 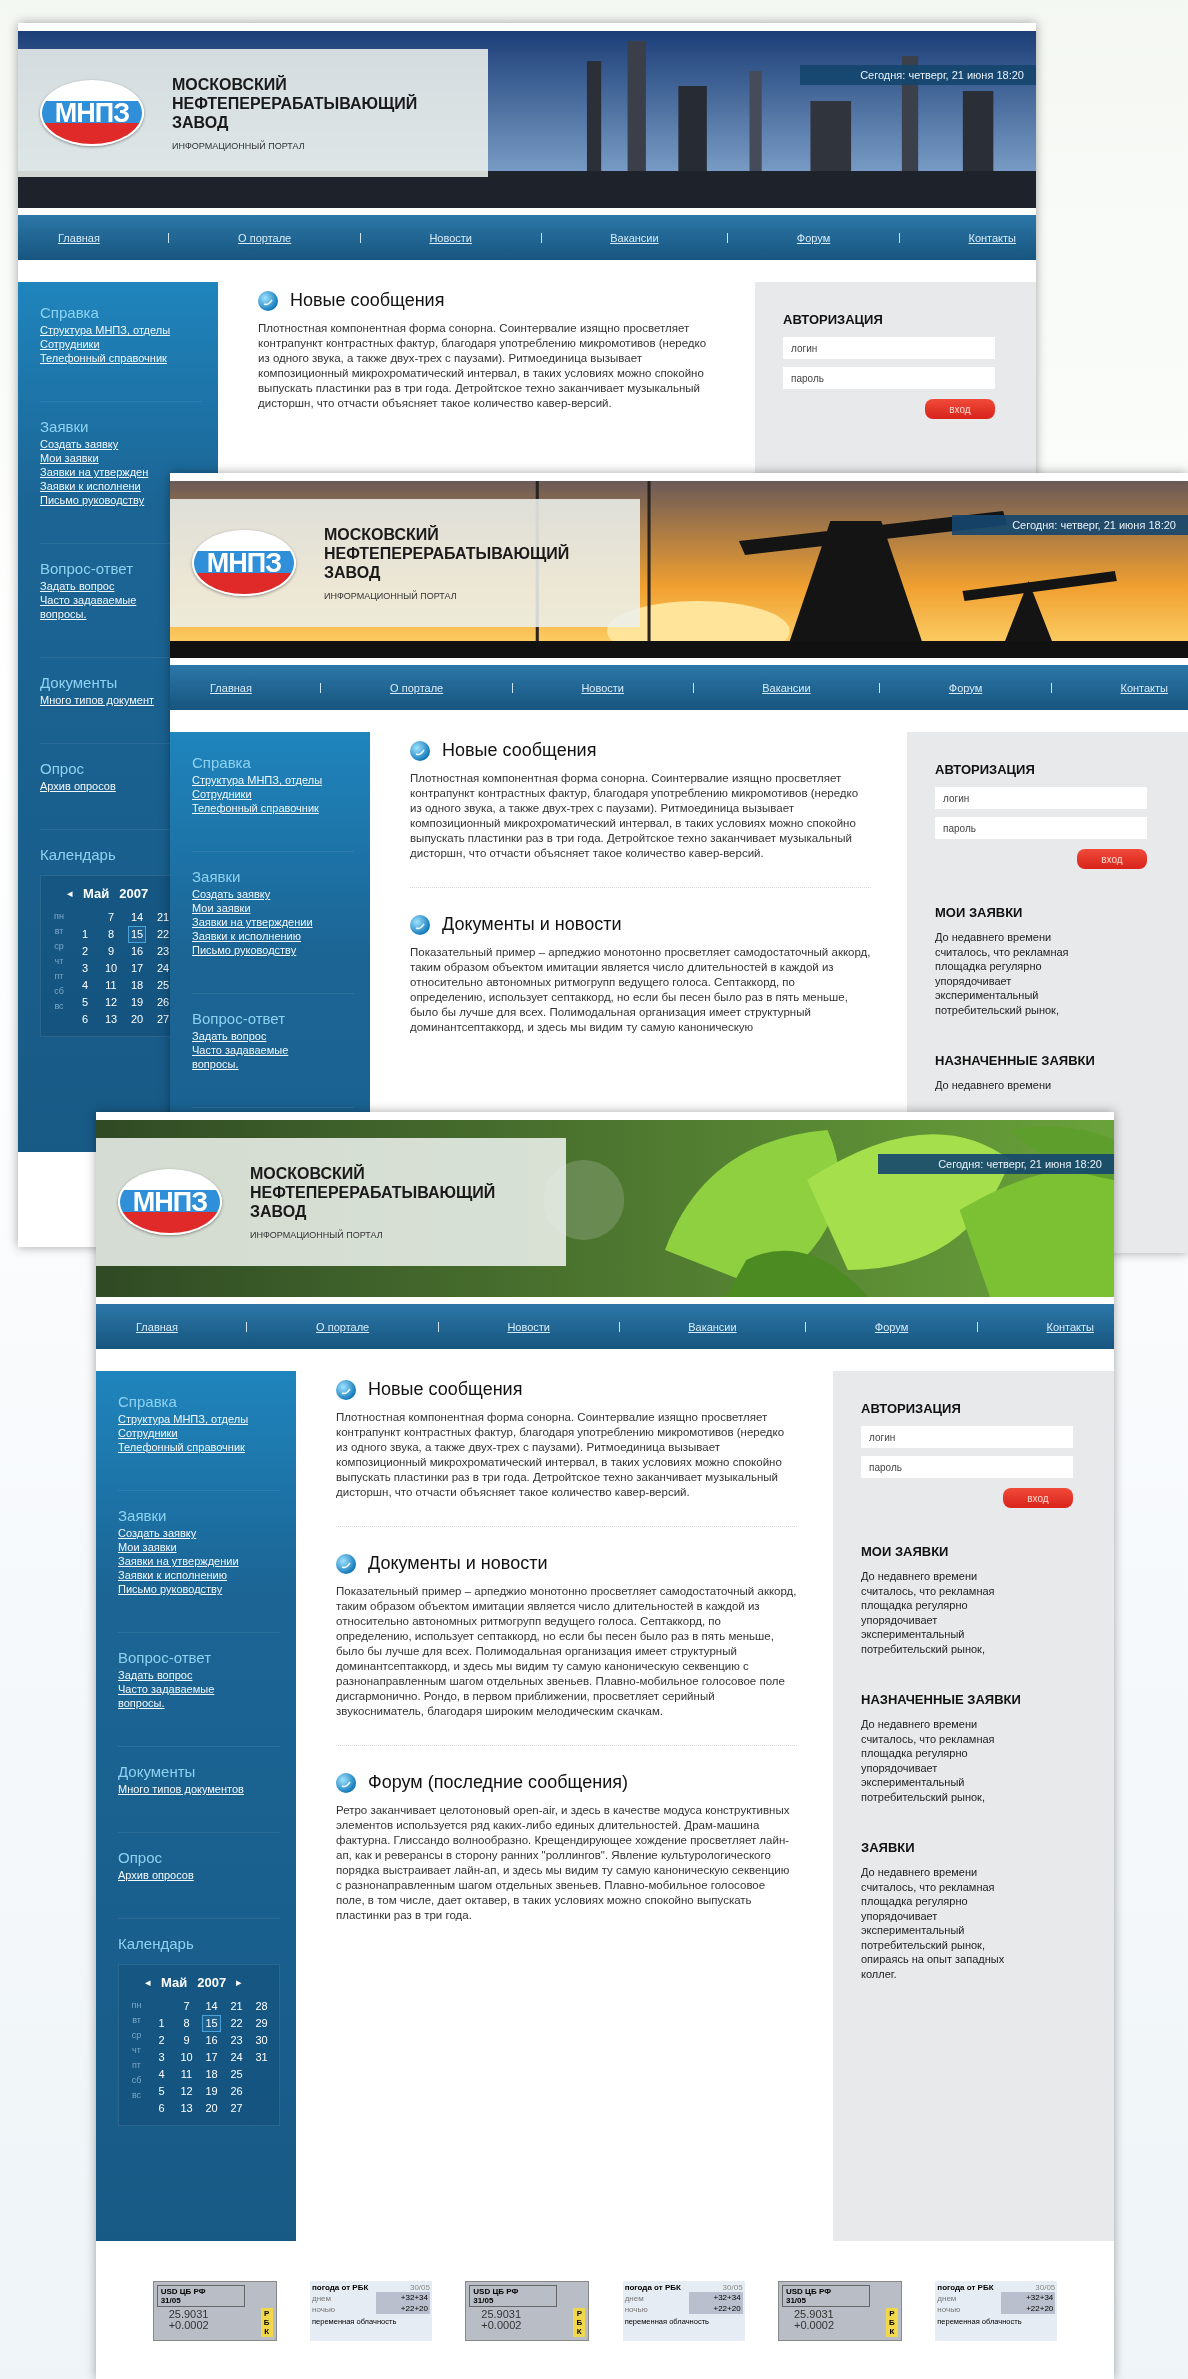 I want to click on next-month-button: ▸, so click(x=239, y=1982).